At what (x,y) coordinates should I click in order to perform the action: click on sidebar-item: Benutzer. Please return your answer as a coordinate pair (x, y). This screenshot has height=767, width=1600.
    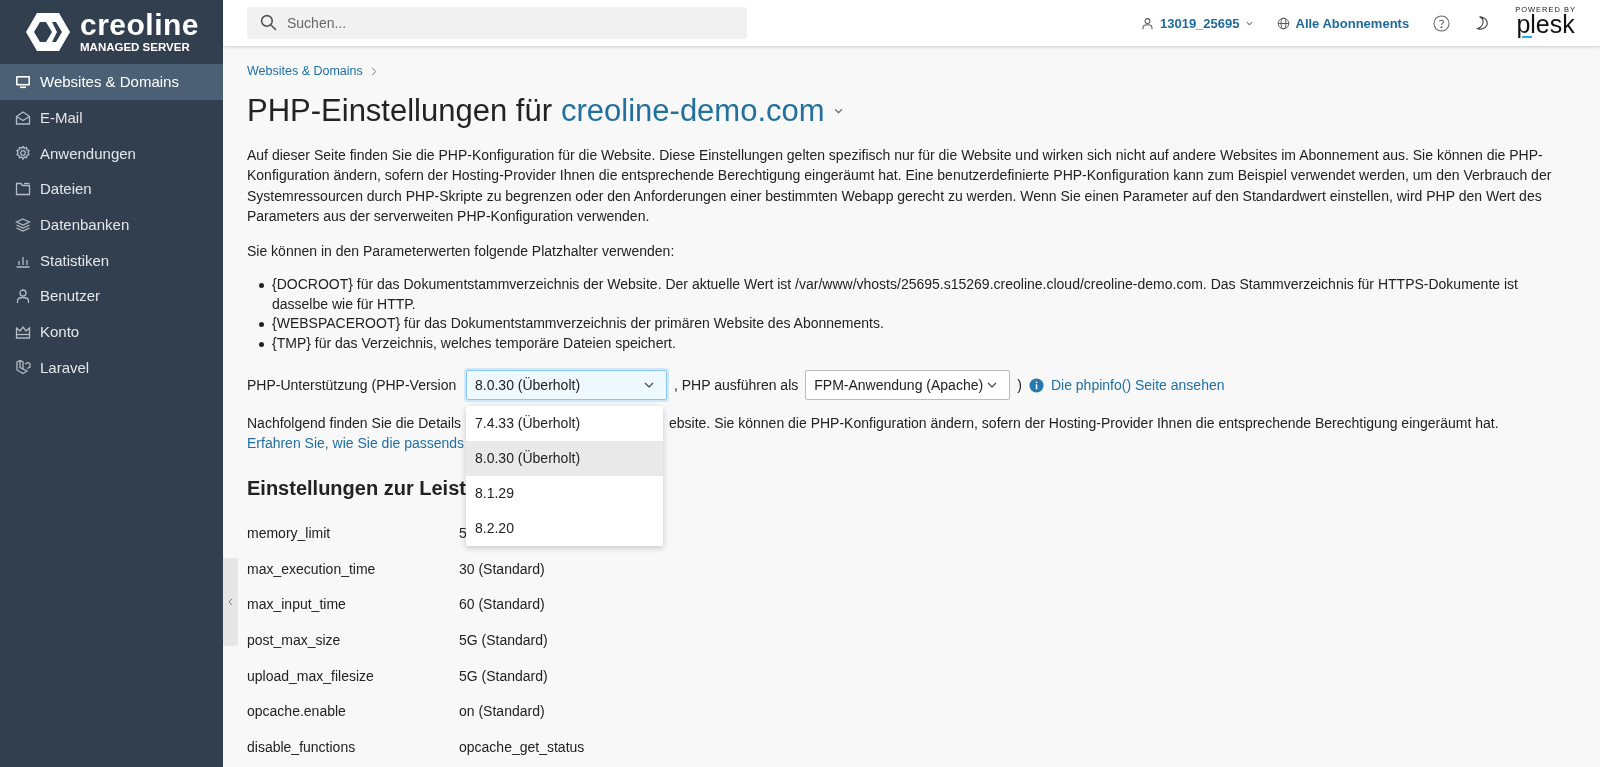
    Looking at the image, I should click on (111, 296).